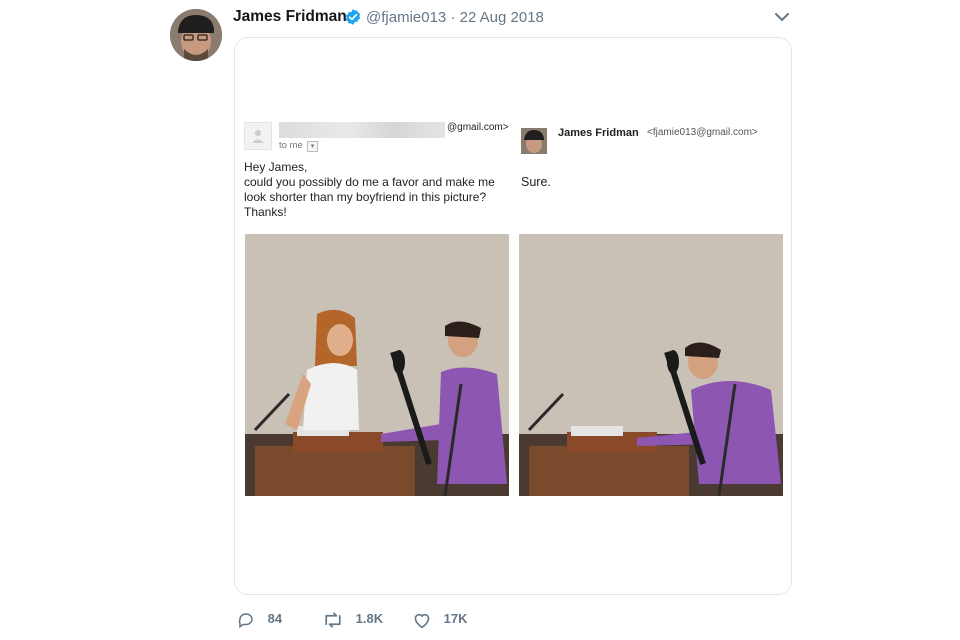 The image size is (960, 640). I want to click on verified-badge-icon, so click(353, 17).